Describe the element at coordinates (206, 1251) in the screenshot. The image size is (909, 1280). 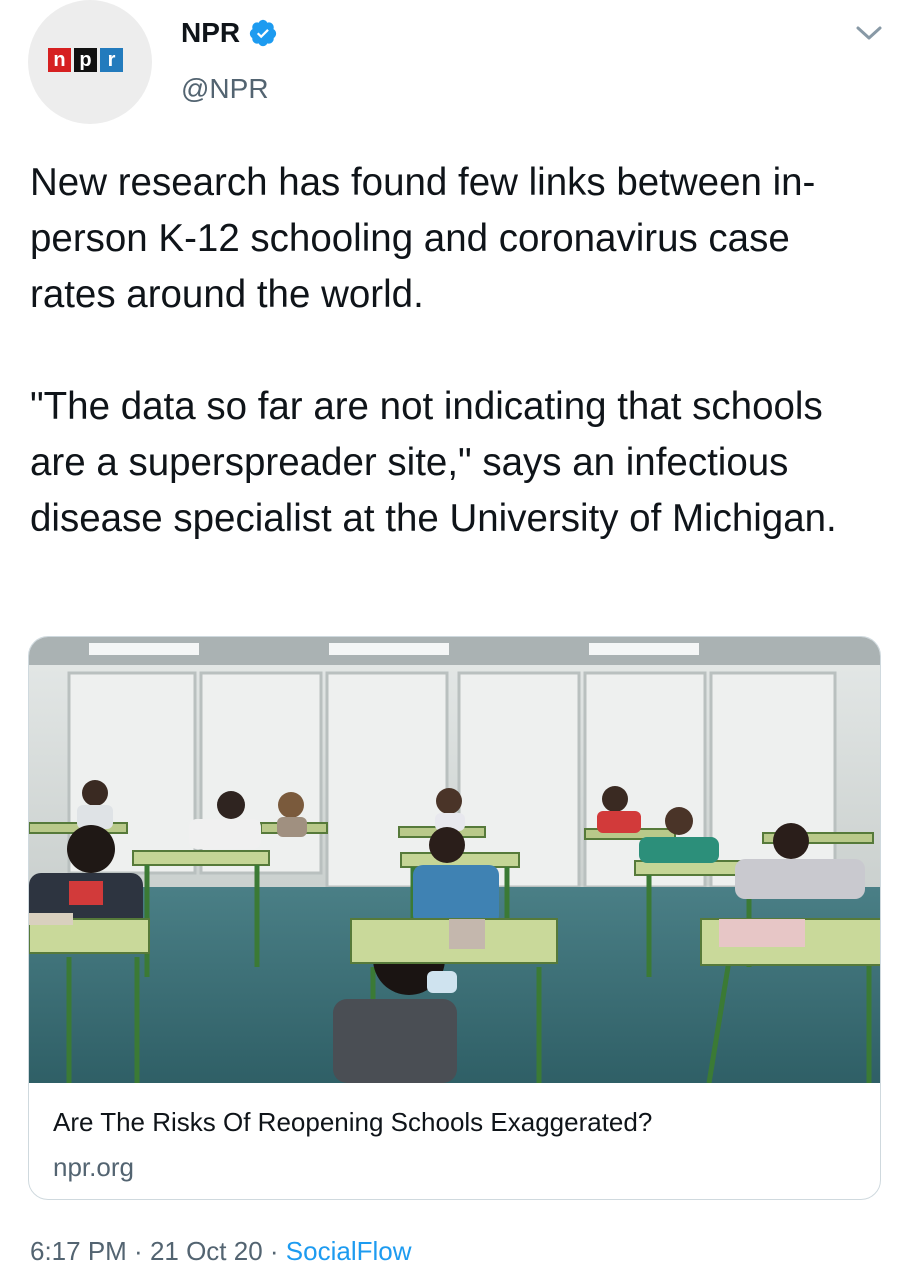
I see `tweet-date: 21 Oct 20` at that location.